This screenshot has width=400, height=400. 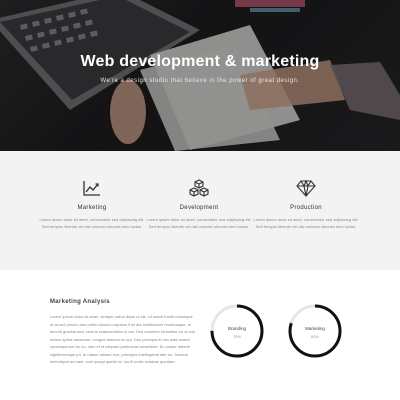 I want to click on service-title: Marketing, so click(x=92, y=208).